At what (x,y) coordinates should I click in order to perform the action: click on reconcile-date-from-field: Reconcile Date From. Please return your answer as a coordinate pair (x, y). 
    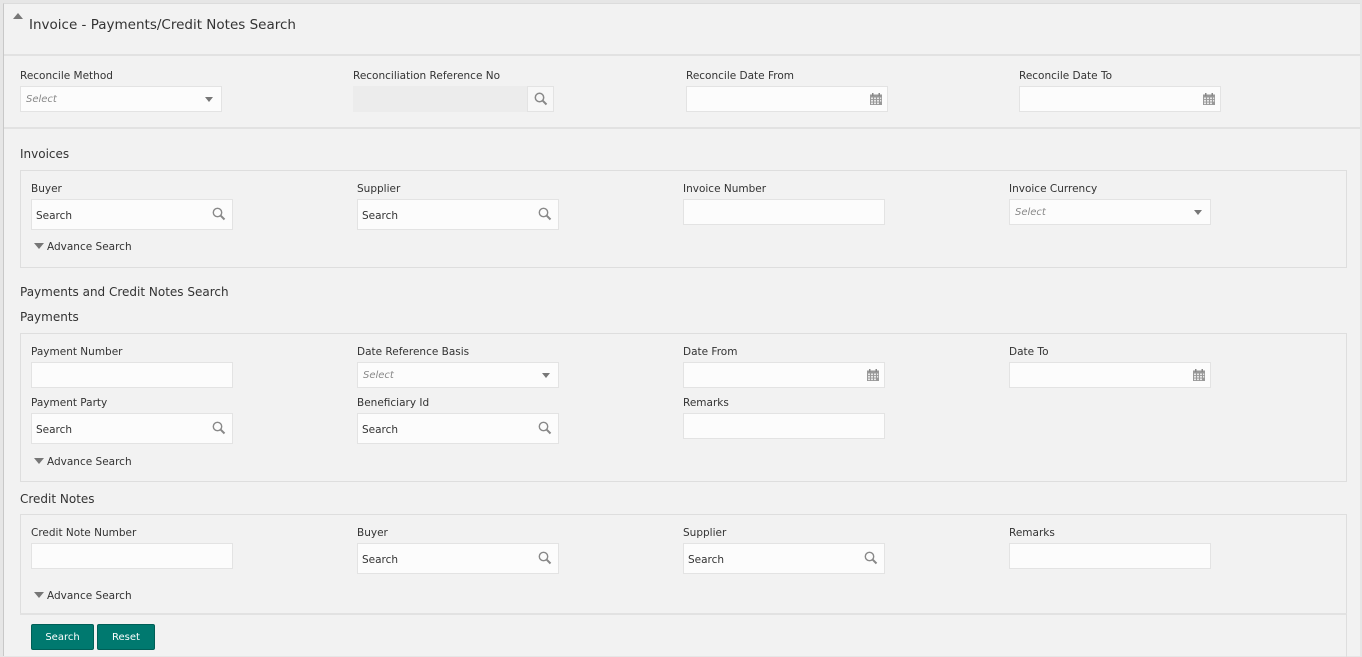
    Looking at the image, I should click on (791, 92).